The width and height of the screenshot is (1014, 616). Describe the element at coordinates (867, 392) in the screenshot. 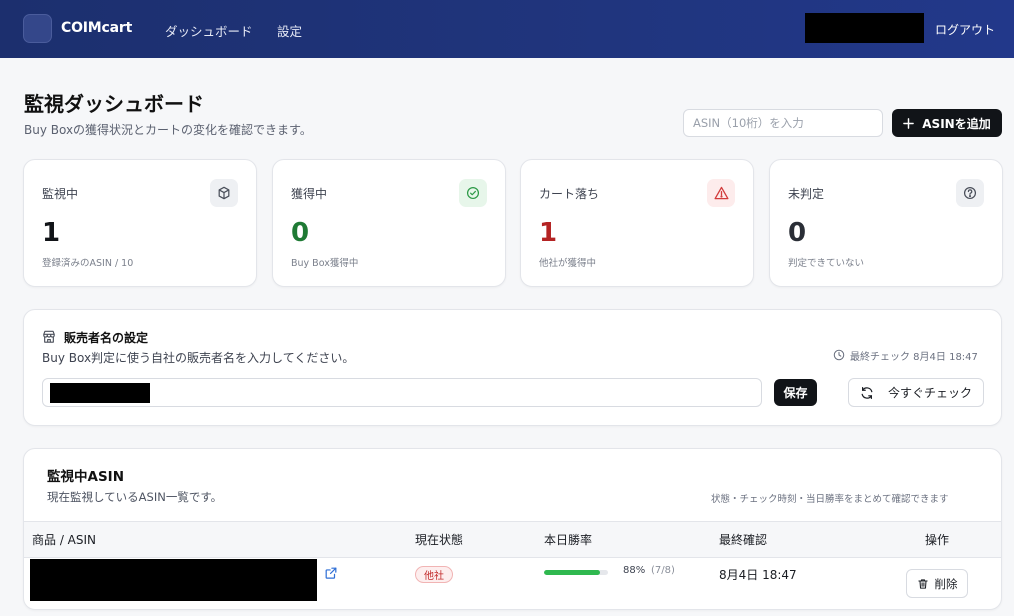

I see `refresh-icon` at that location.